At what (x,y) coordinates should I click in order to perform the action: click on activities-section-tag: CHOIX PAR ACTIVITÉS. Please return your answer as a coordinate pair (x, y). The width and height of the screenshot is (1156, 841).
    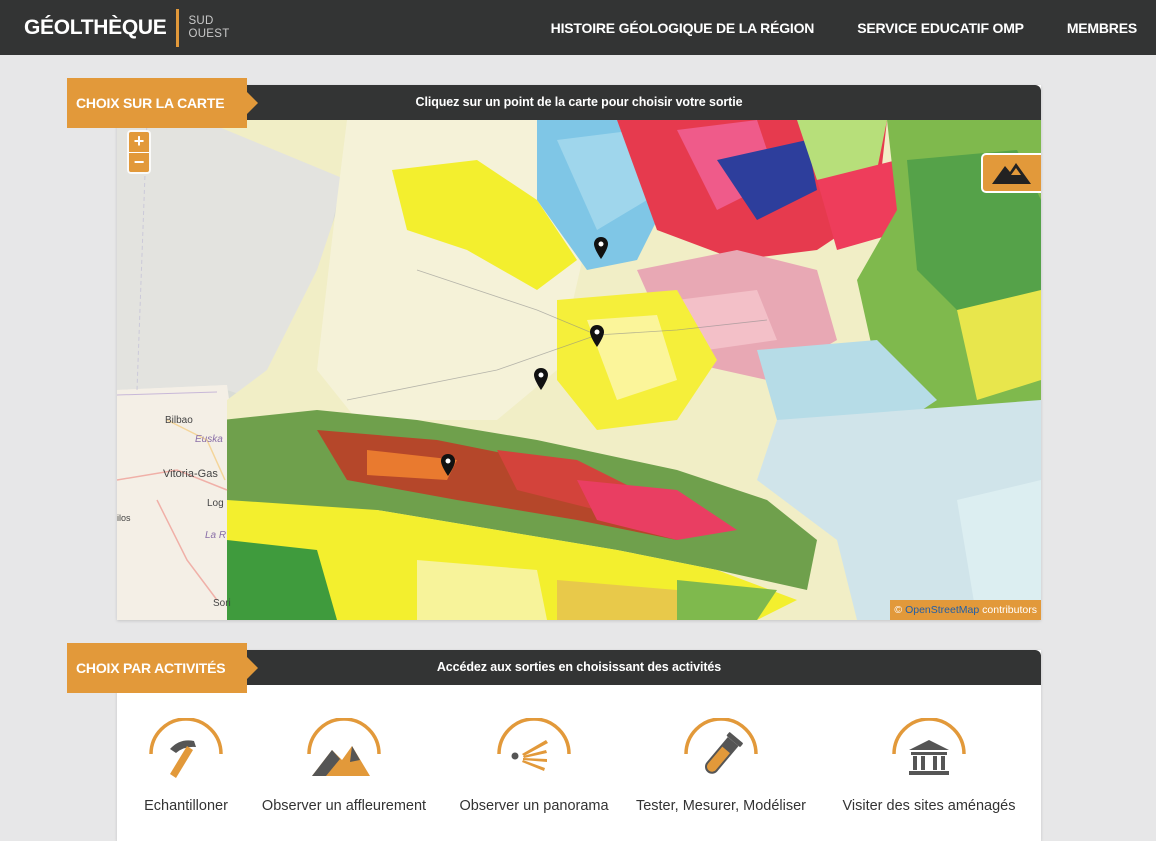
    Looking at the image, I should click on (162, 668).